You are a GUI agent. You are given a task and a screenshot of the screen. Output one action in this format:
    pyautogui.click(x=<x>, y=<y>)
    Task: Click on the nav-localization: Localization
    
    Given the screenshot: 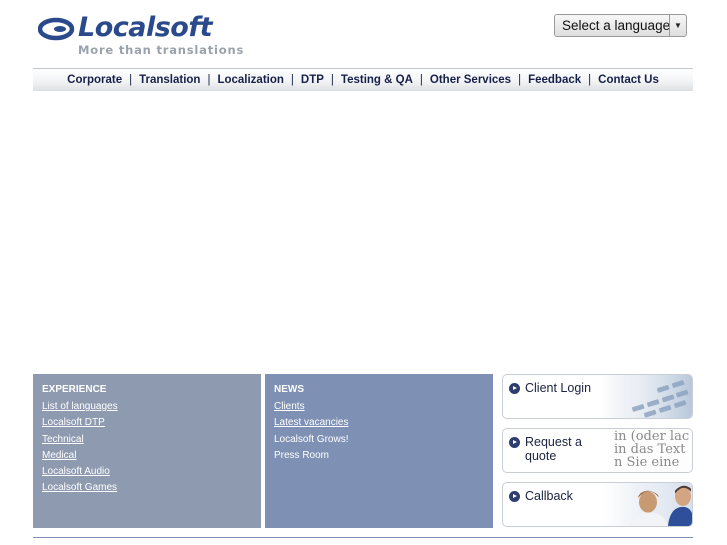 What is the action you would take?
    pyautogui.click(x=250, y=80)
    